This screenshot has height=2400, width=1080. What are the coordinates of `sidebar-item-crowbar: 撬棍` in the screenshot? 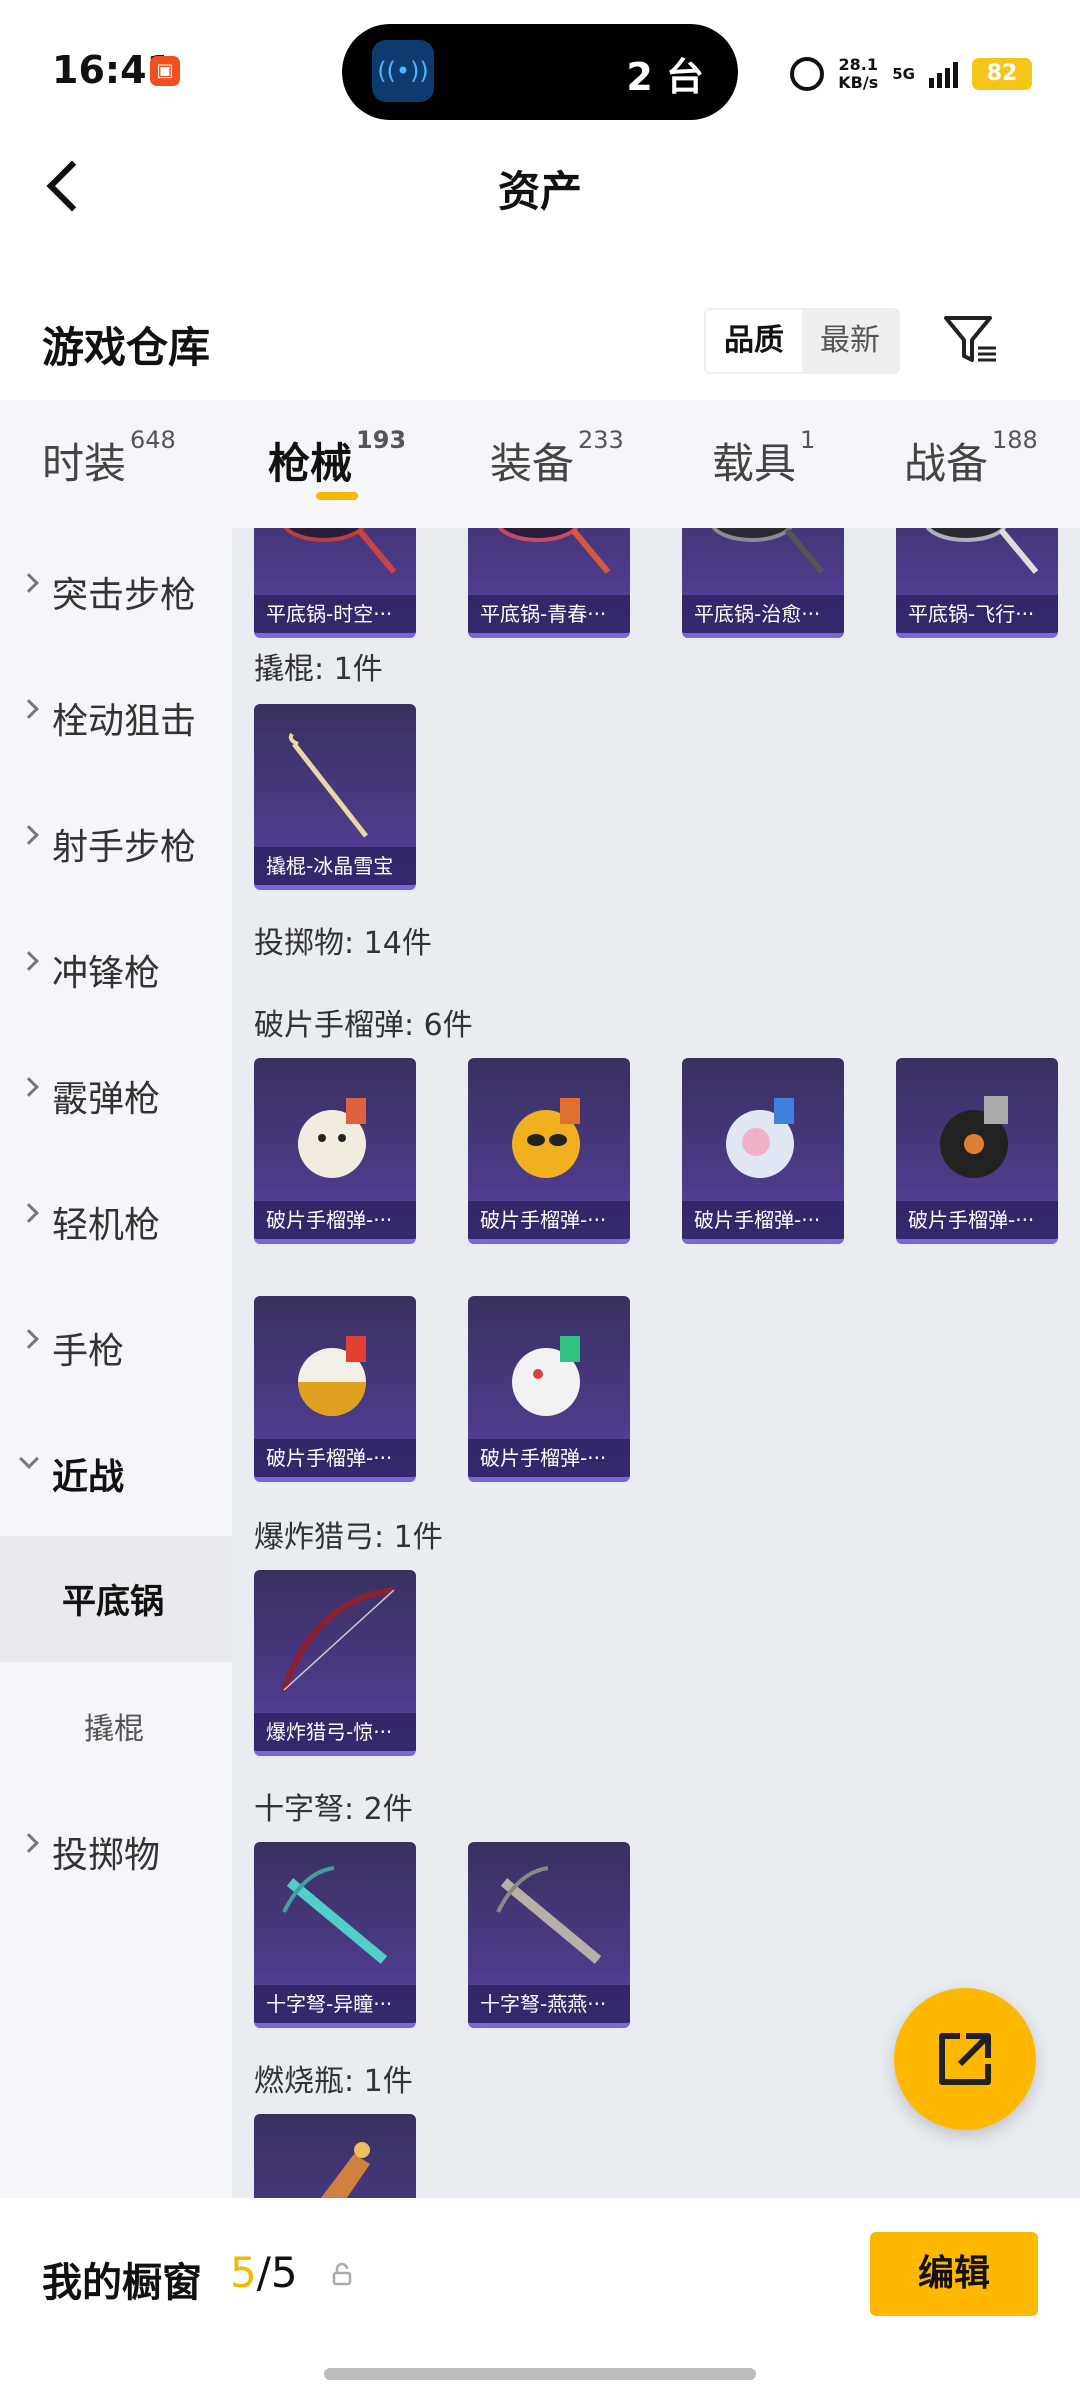 It's located at (116, 1725).